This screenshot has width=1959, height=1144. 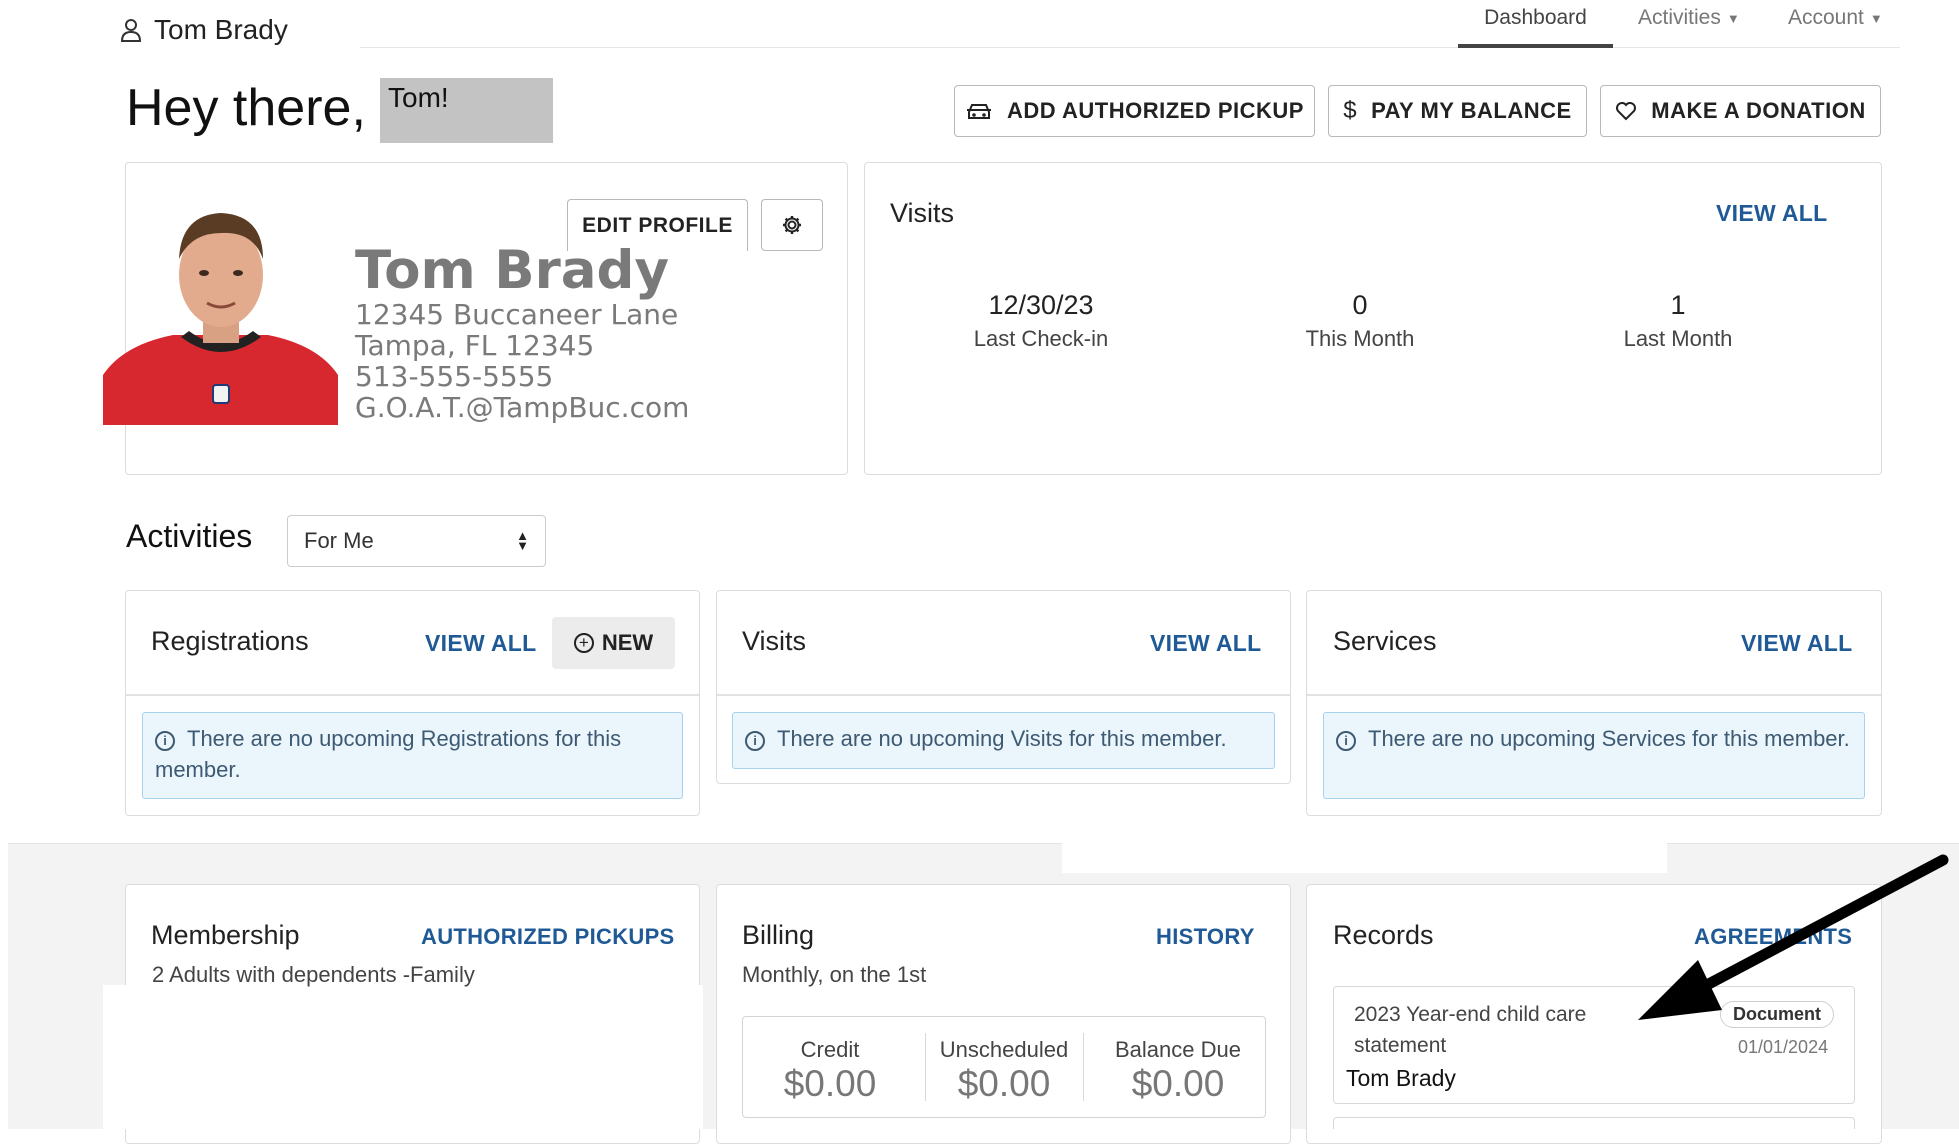 I want to click on billing-title: Billing, so click(x=778, y=935).